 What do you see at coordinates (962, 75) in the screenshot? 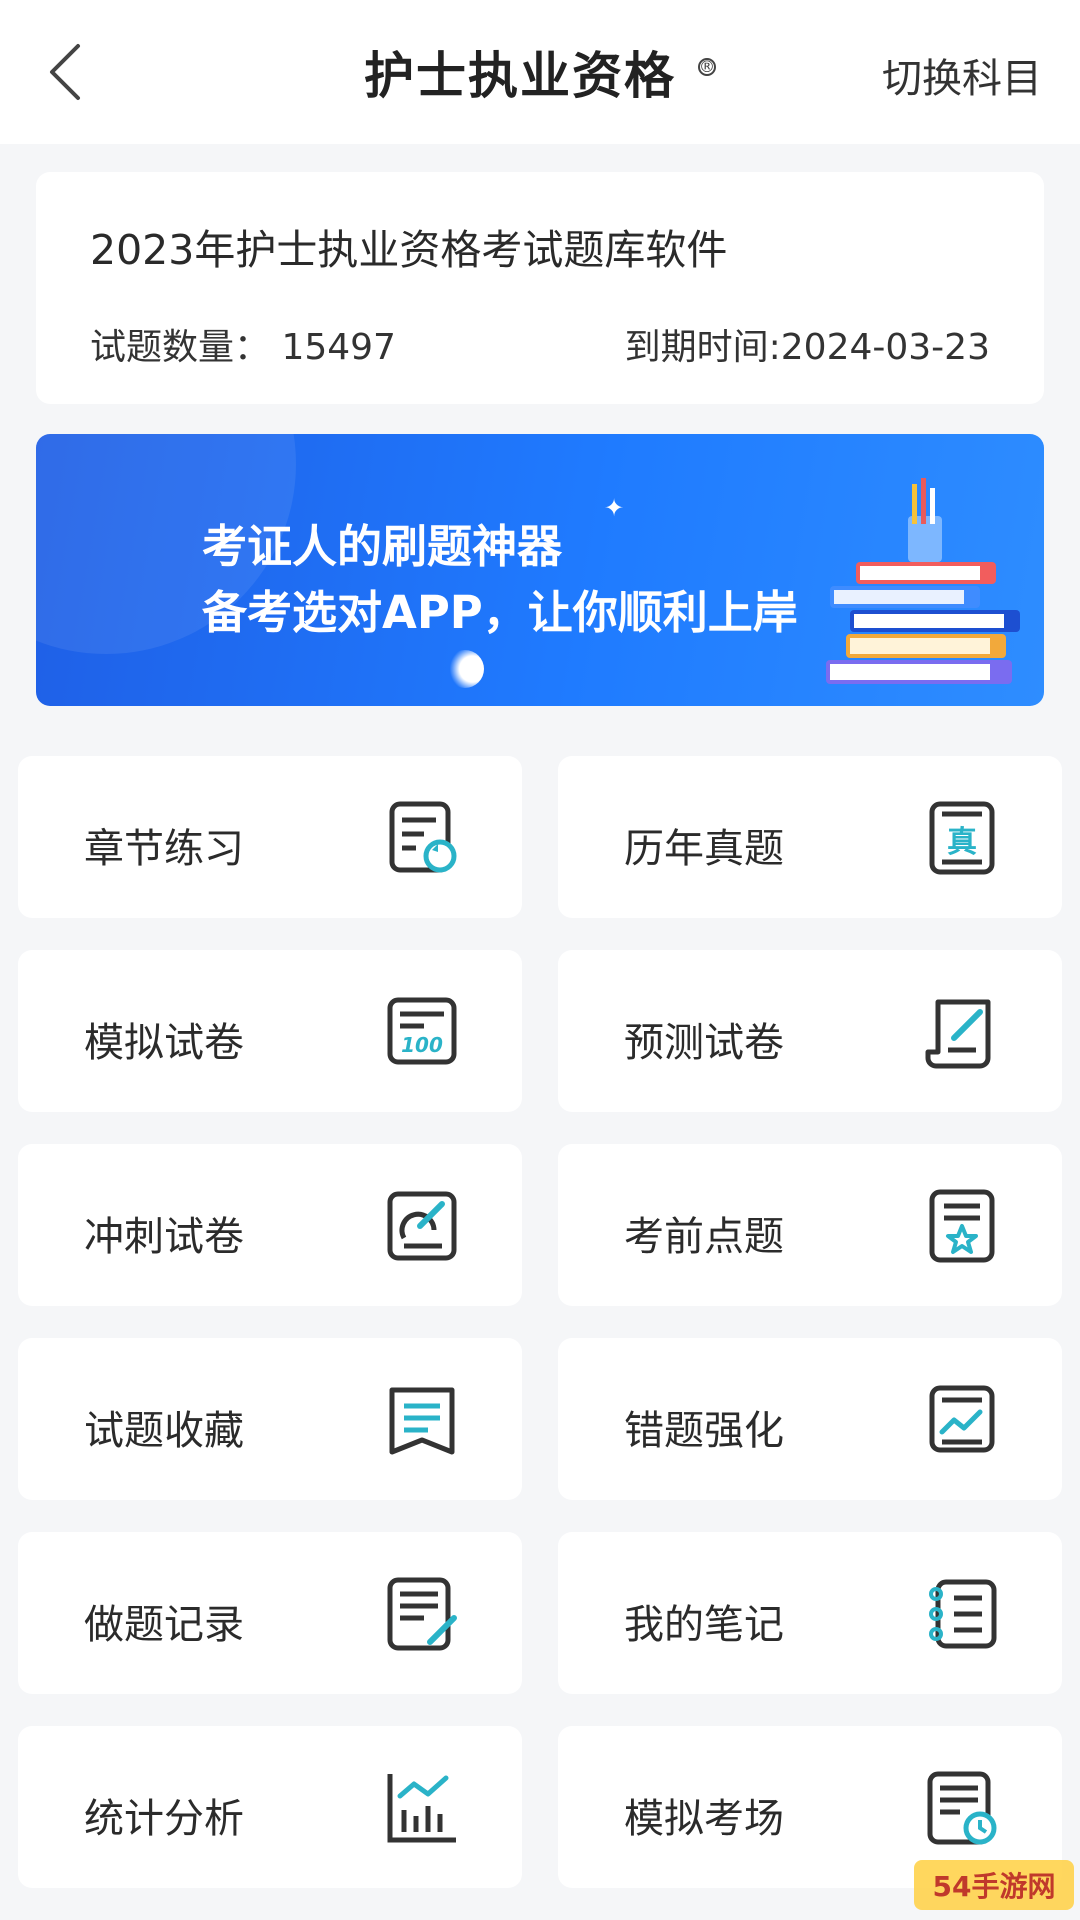
I see `switch-subject-button: 切换科目` at bounding box center [962, 75].